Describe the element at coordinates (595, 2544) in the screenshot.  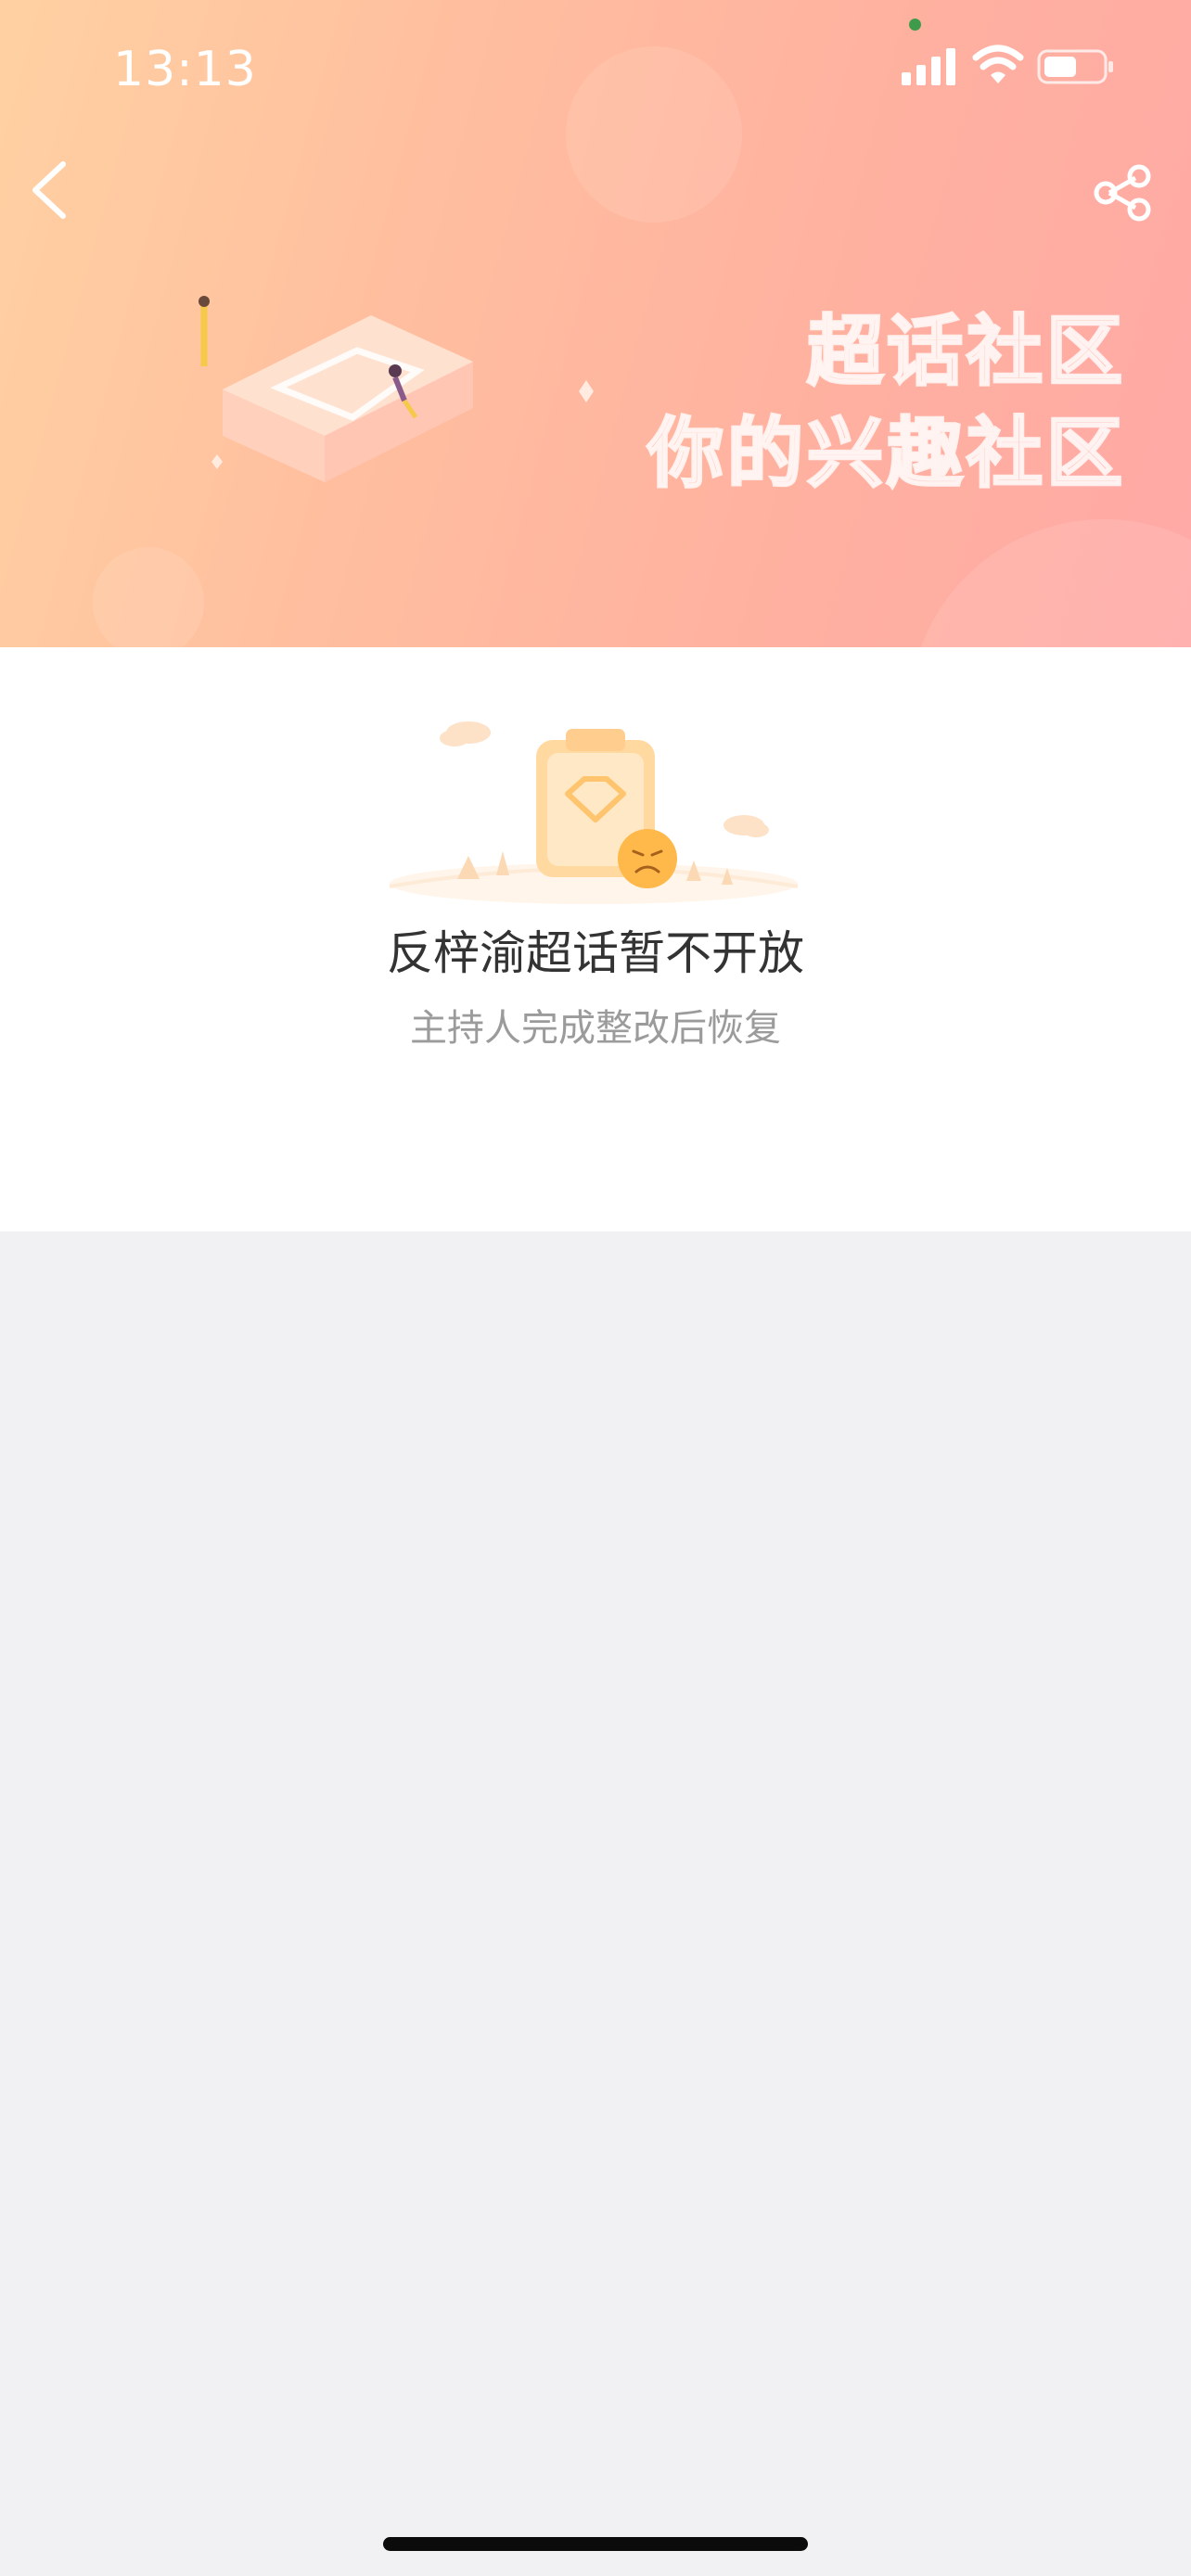
I see `home-indicator` at that location.